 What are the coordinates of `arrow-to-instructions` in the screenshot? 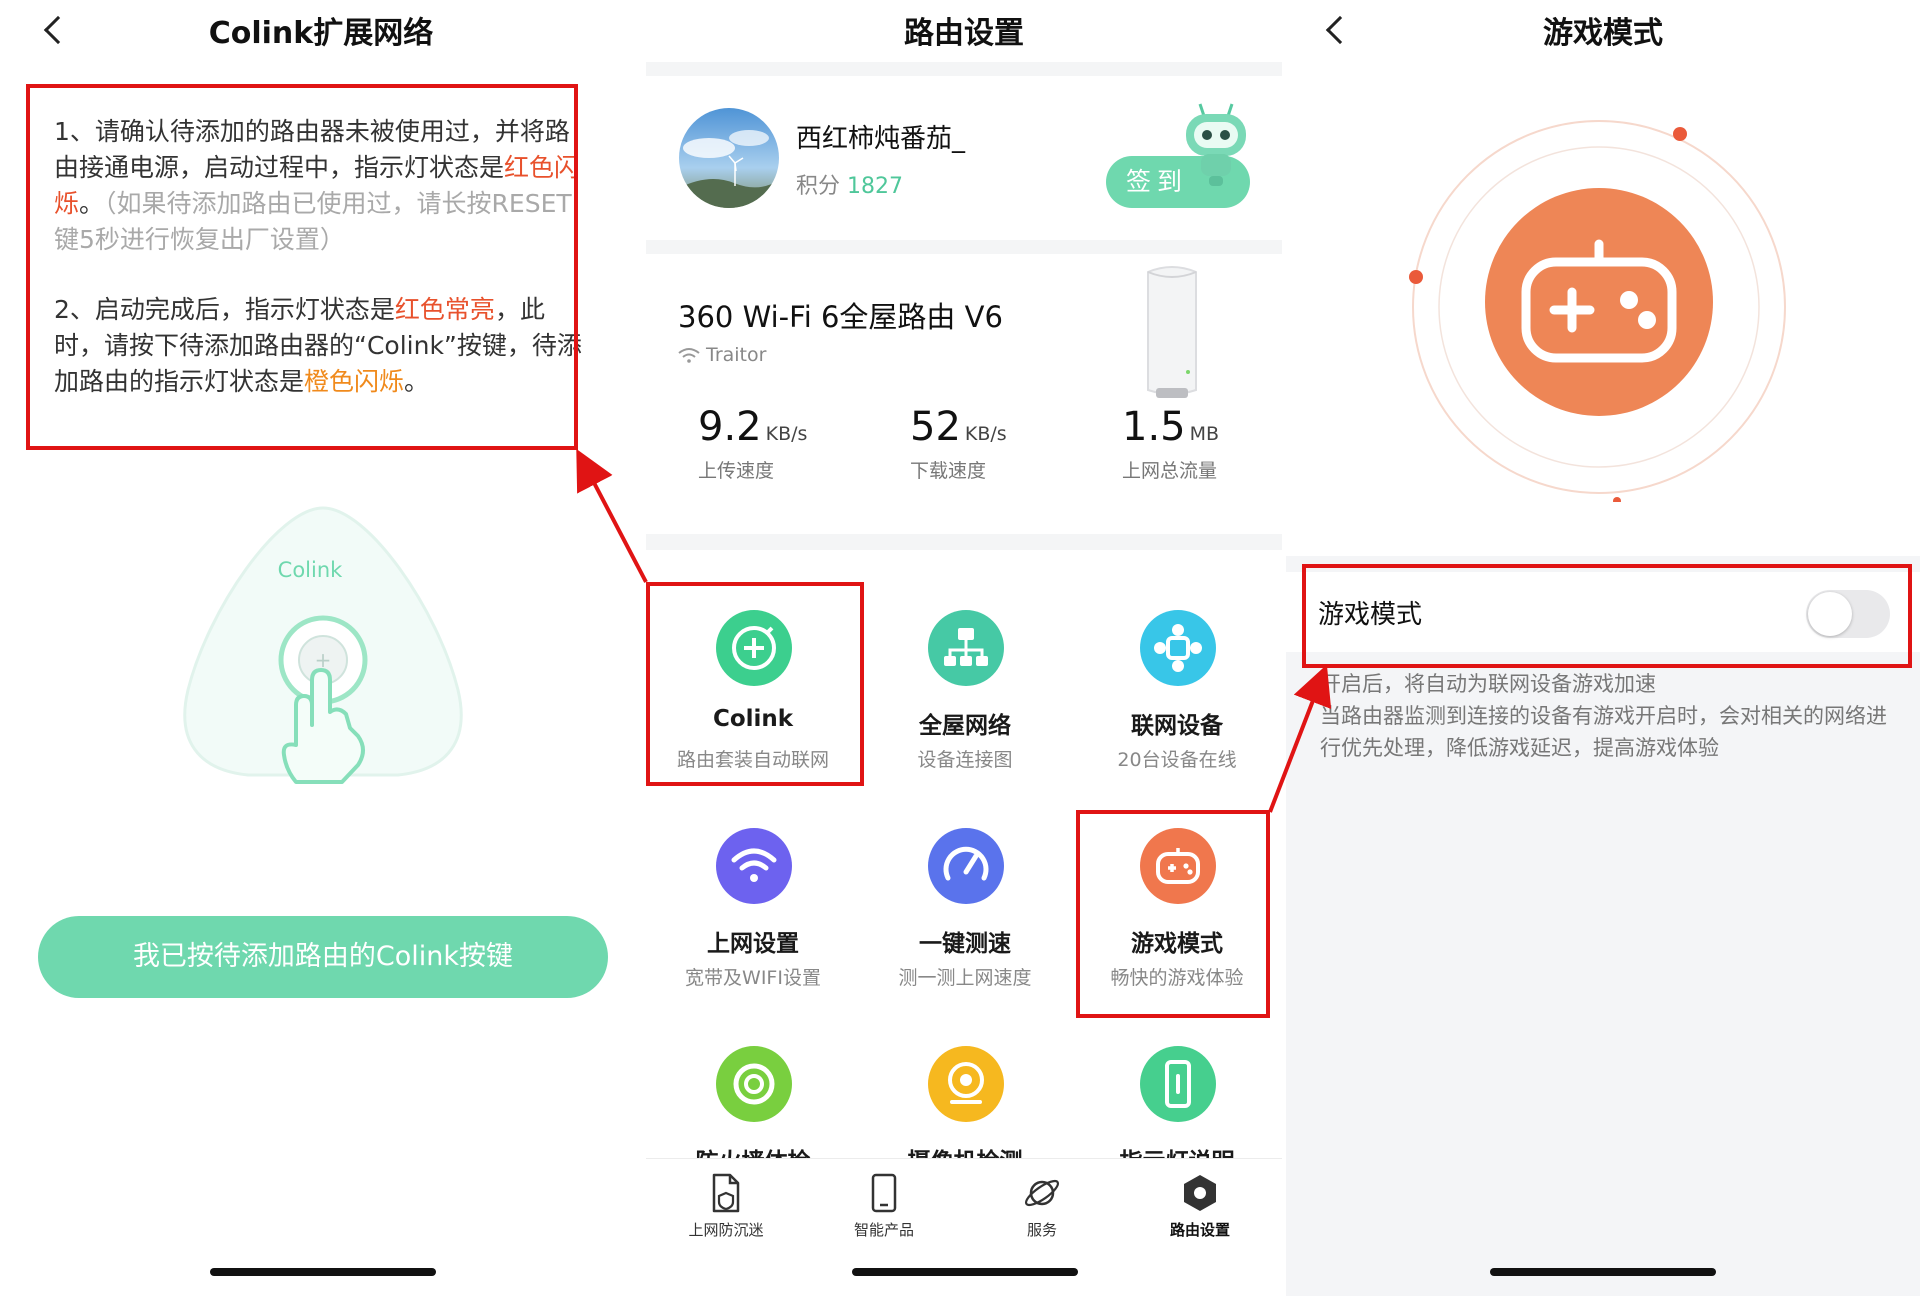 It's located at (612, 515).